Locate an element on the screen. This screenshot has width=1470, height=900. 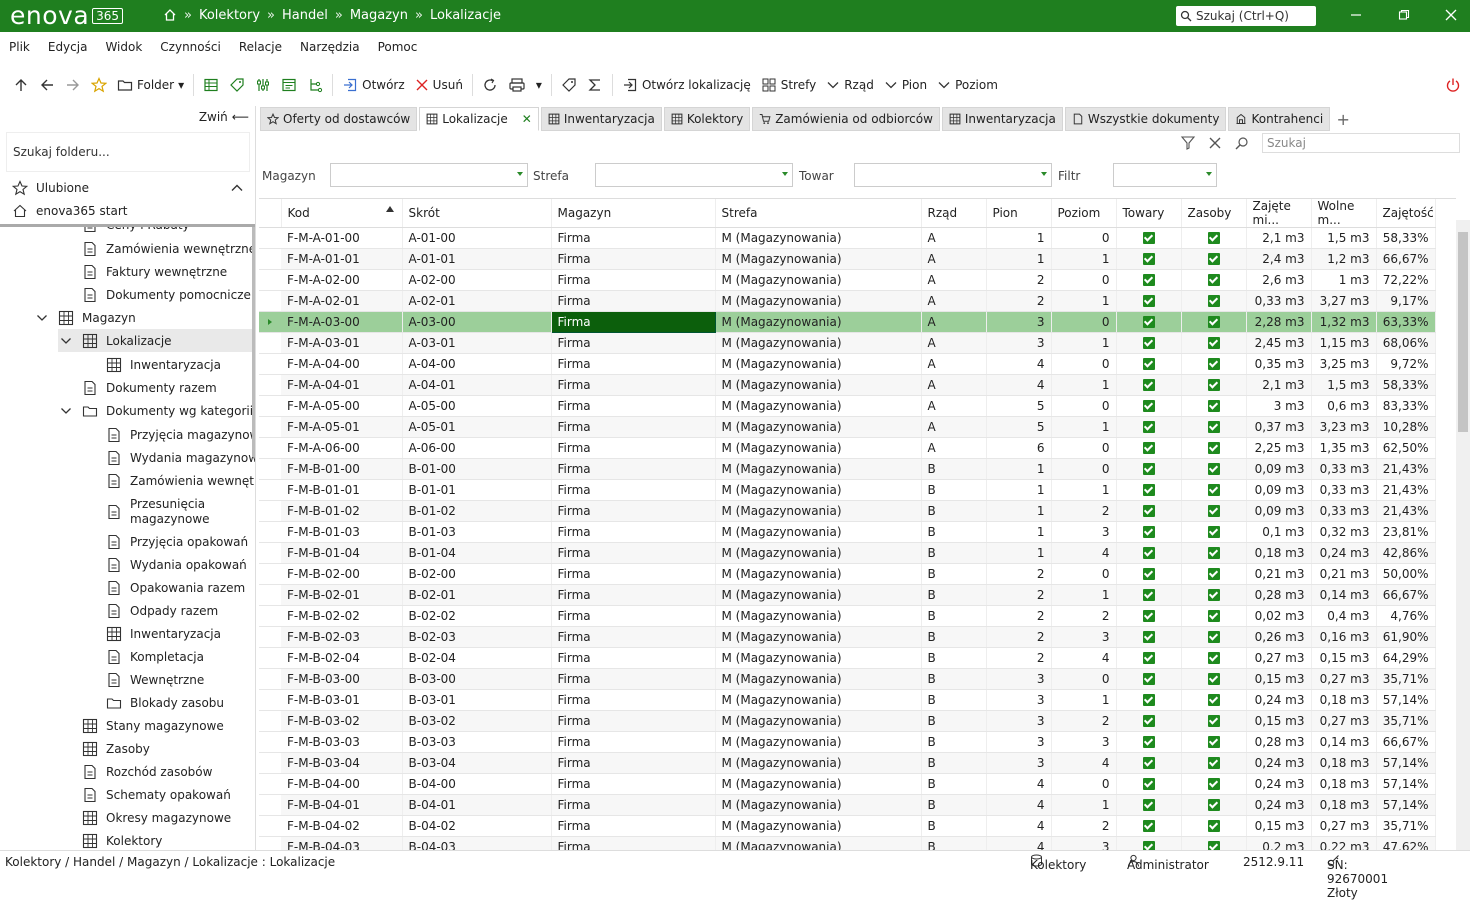
tree-item: Wewnętrzne is located at coordinates (155, 679).